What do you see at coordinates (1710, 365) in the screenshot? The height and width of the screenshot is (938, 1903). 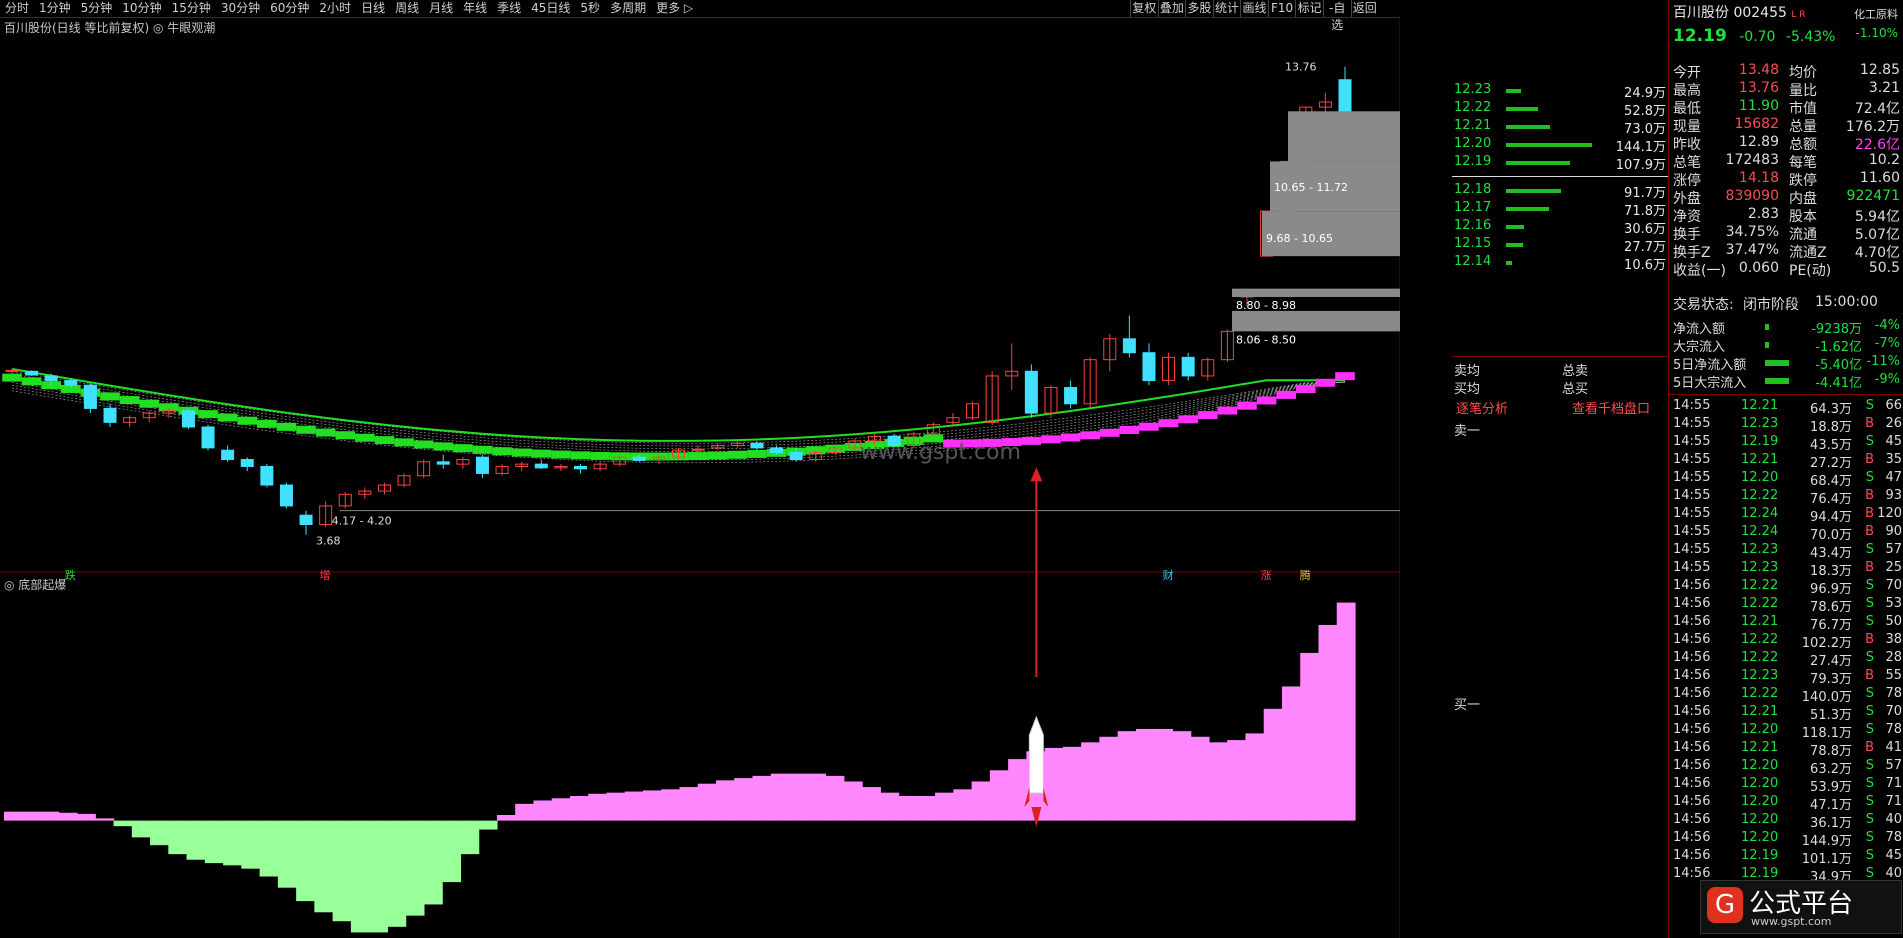 I see `flow-label: 5日净流入额` at bounding box center [1710, 365].